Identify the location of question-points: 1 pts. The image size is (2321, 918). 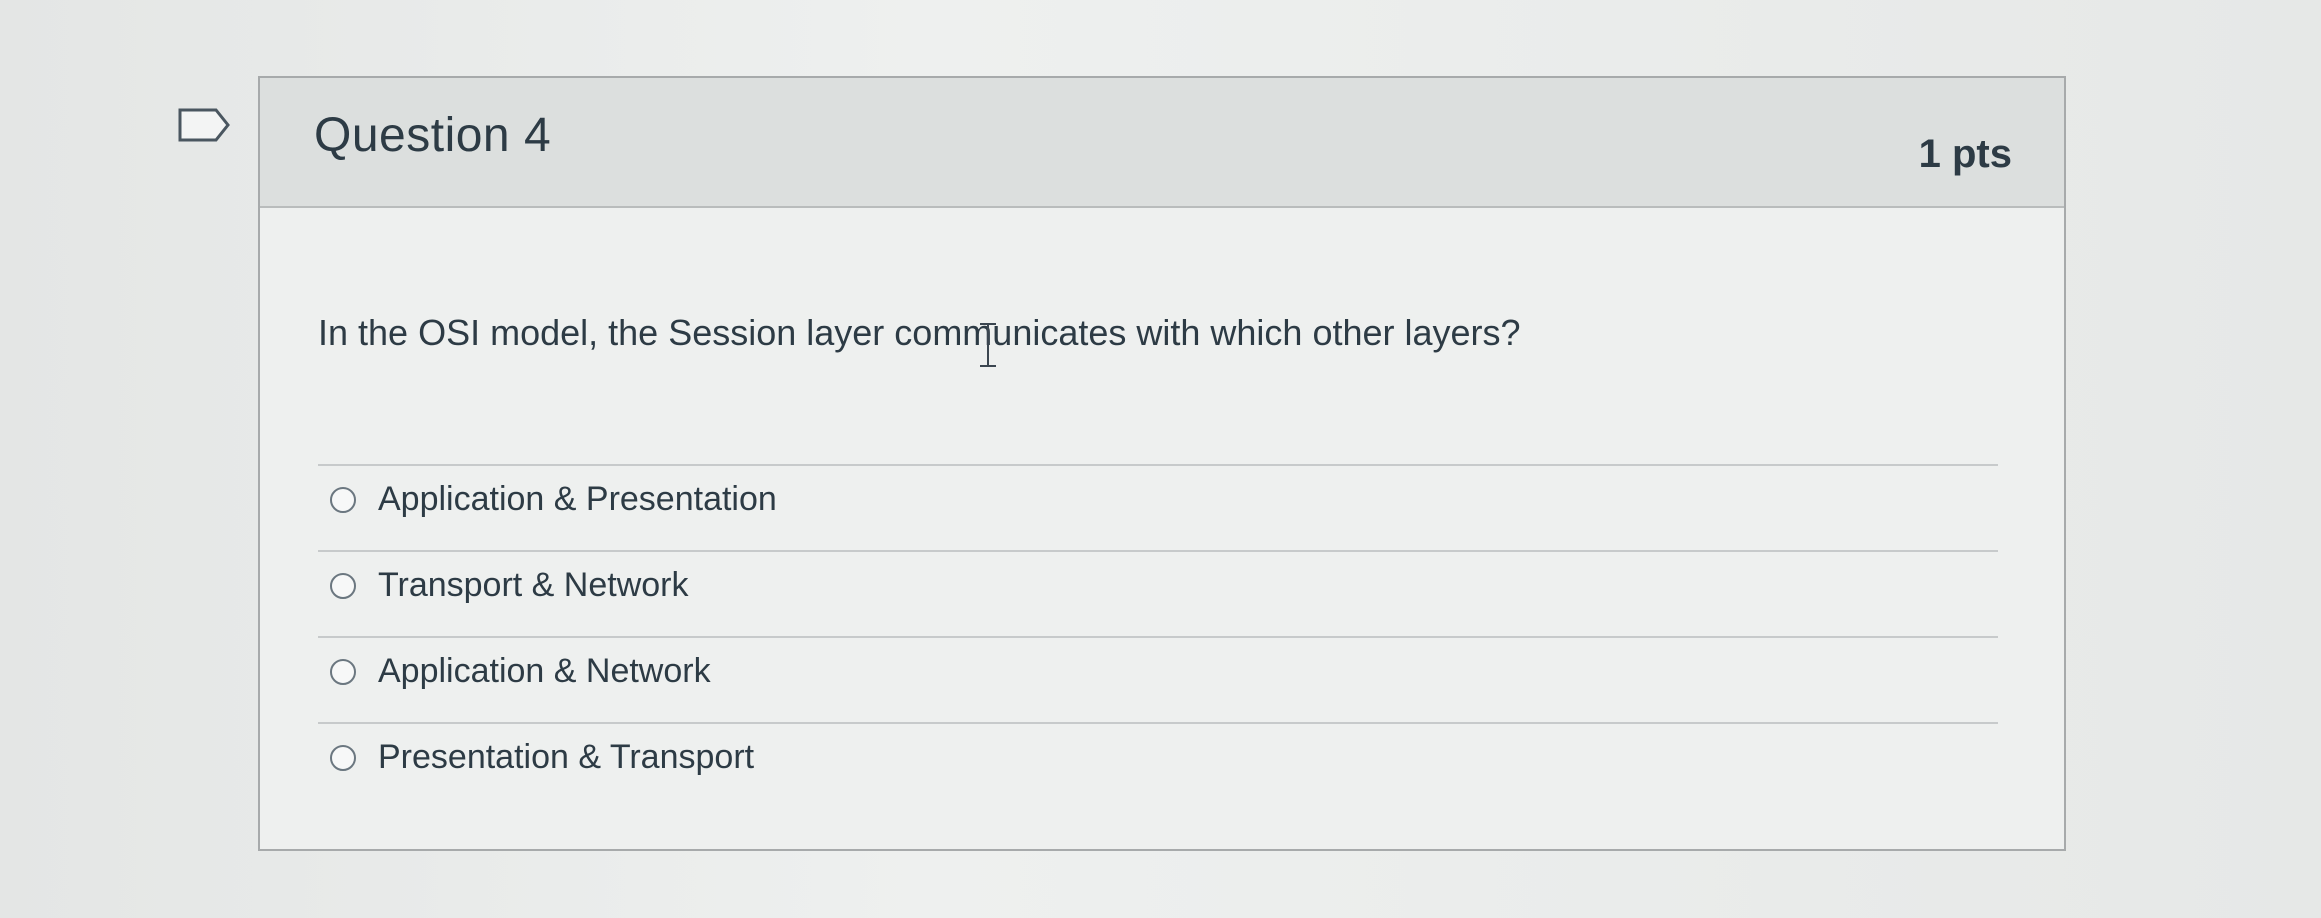
(1965, 154).